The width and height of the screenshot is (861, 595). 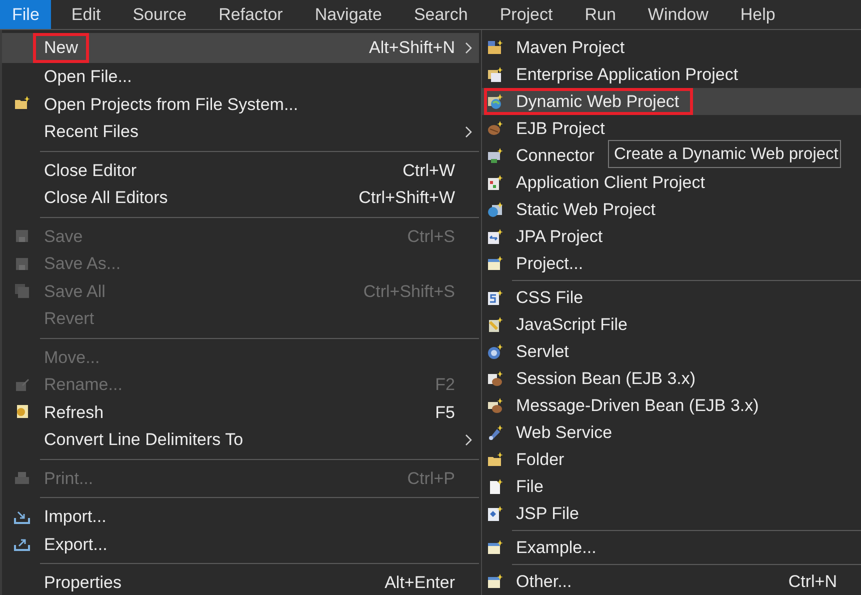 I want to click on shortcut-text: Ctrl+Shift+W, so click(x=406, y=198).